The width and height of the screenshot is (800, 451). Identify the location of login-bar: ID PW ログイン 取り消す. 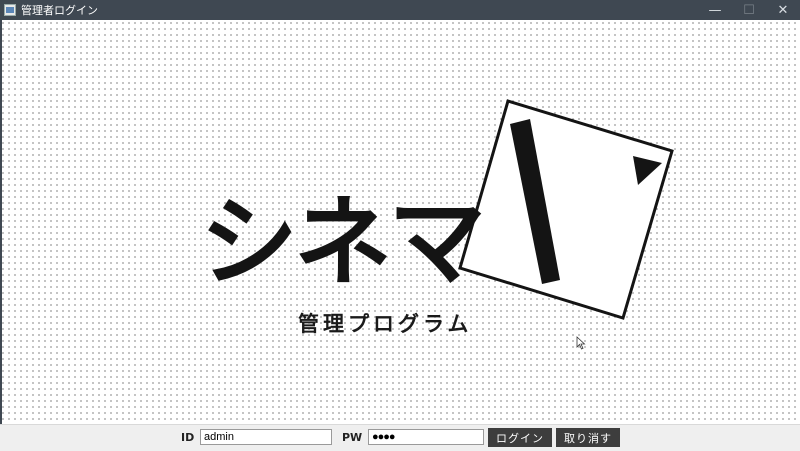
(400, 437).